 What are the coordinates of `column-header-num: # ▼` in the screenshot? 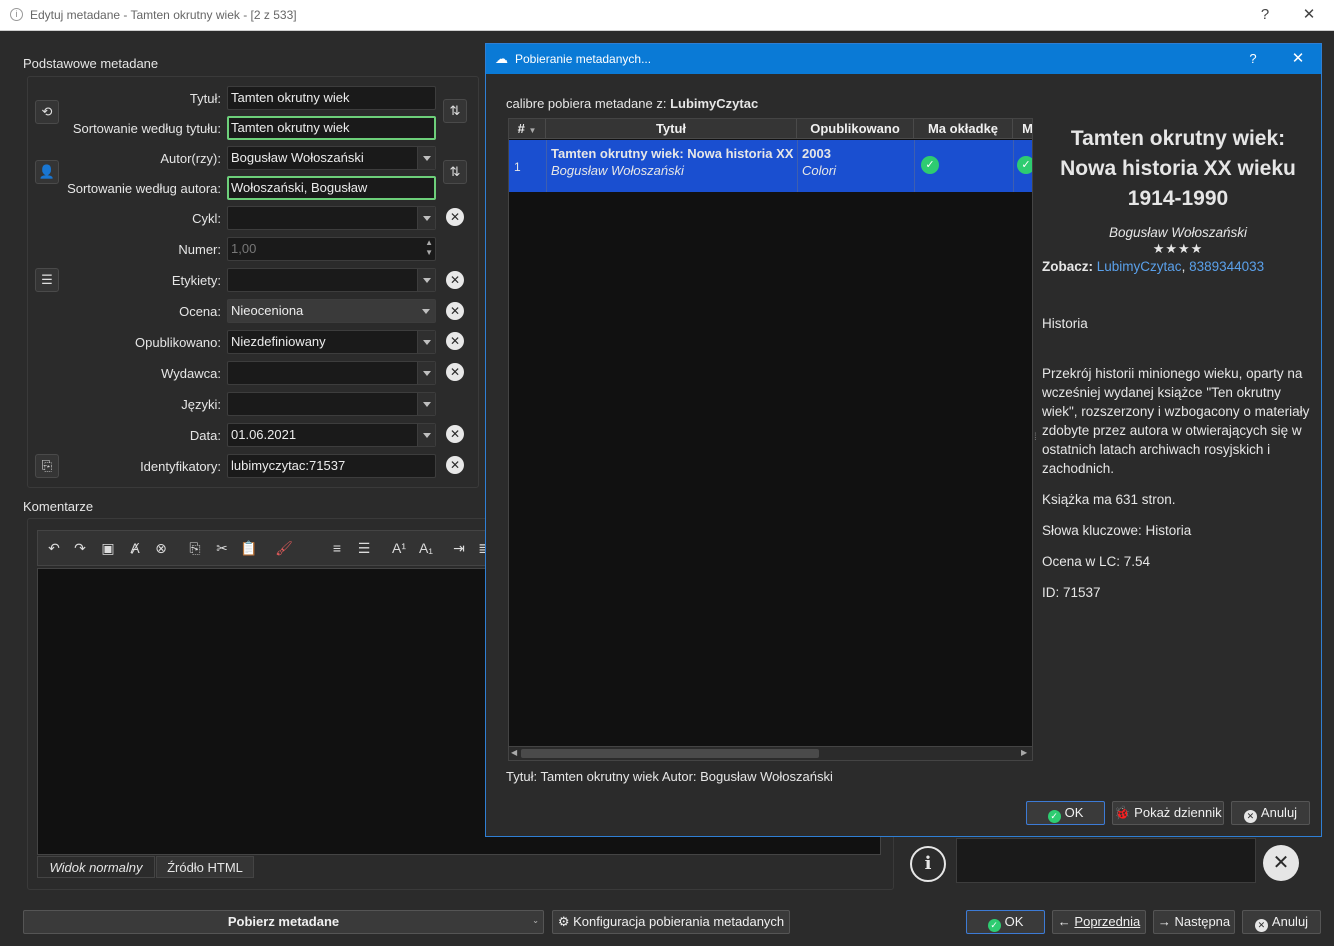 It's located at (527, 129).